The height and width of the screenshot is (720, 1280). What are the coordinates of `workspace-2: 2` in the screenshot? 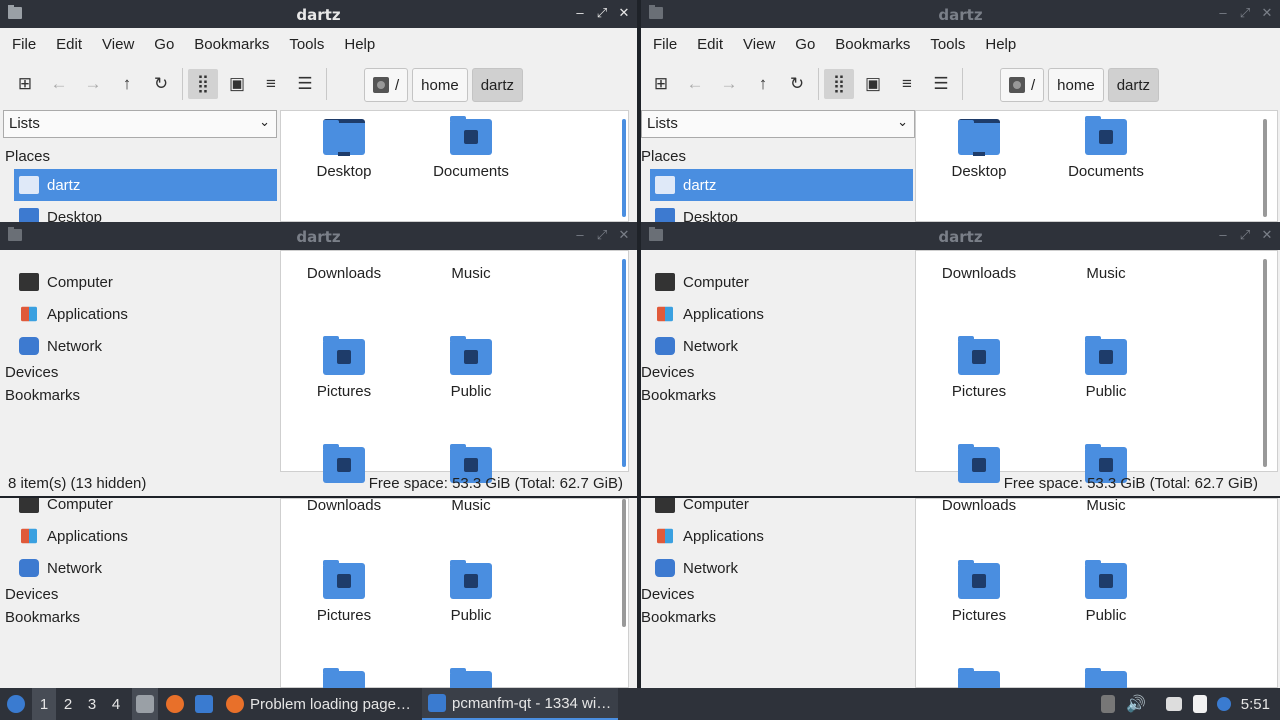 It's located at (68, 704).